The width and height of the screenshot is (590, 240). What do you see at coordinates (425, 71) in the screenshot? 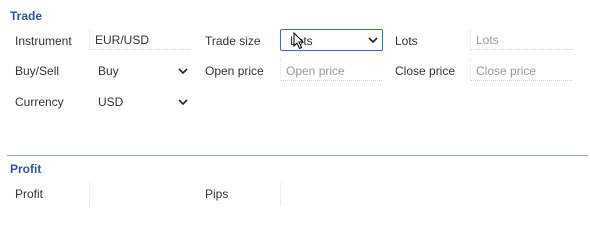
I see `close-price-label: Close price` at bounding box center [425, 71].